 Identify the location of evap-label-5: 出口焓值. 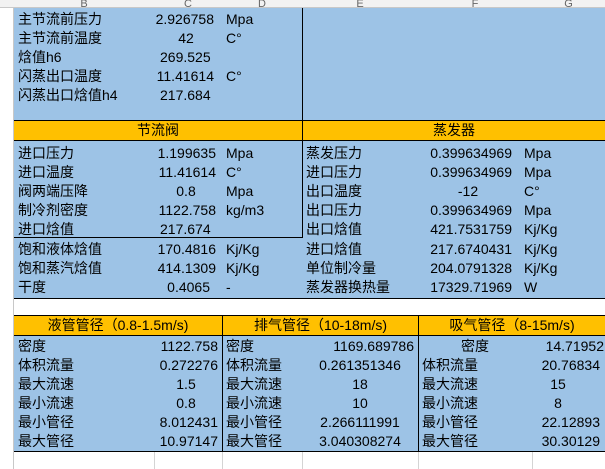
(334, 229).